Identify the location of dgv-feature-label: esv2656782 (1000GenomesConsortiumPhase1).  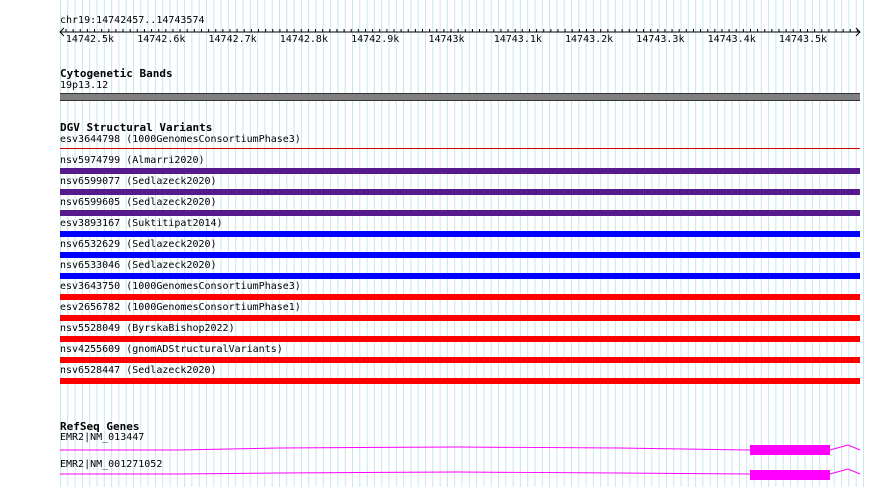
(180, 307).